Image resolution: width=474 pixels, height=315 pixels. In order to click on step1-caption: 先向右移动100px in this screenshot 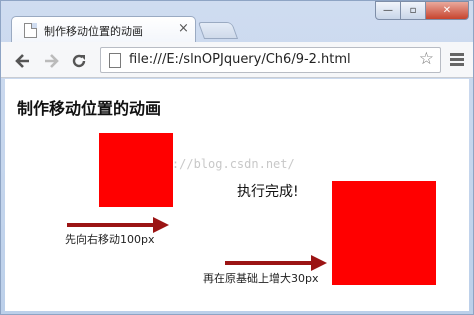, I will do `click(110, 239)`.